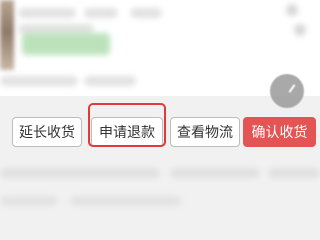  What do you see at coordinates (205, 132) in the screenshot?
I see `view-logistics-button: 查看物流` at bounding box center [205, 132].